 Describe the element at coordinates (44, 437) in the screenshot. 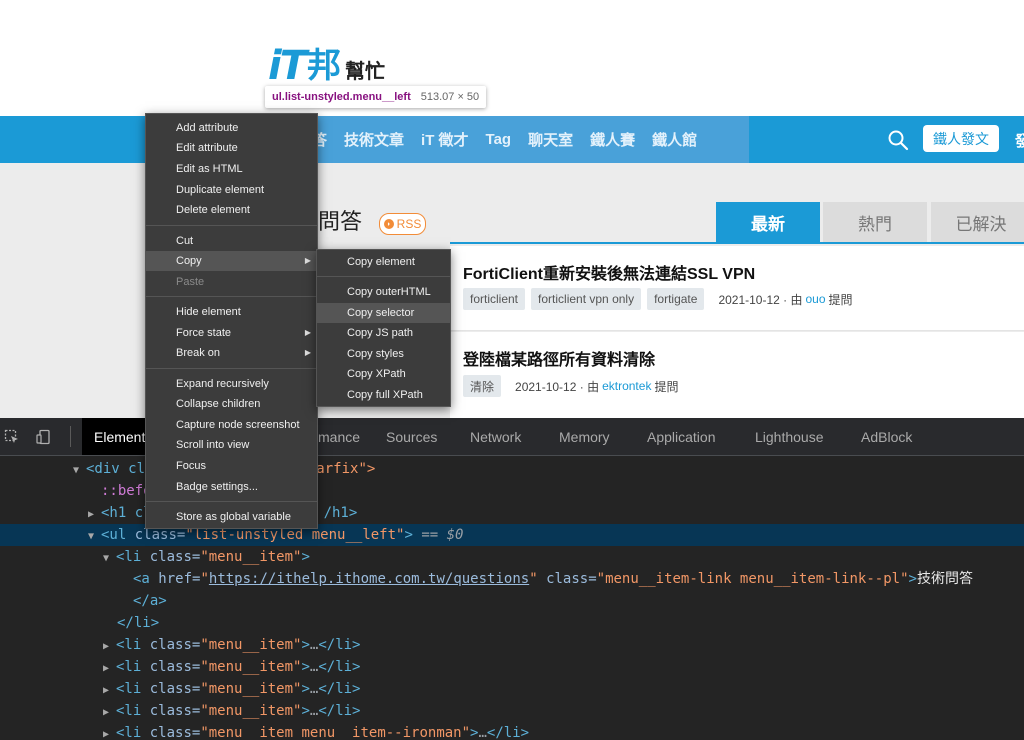

I see `device-toolbar-icon` at that location.